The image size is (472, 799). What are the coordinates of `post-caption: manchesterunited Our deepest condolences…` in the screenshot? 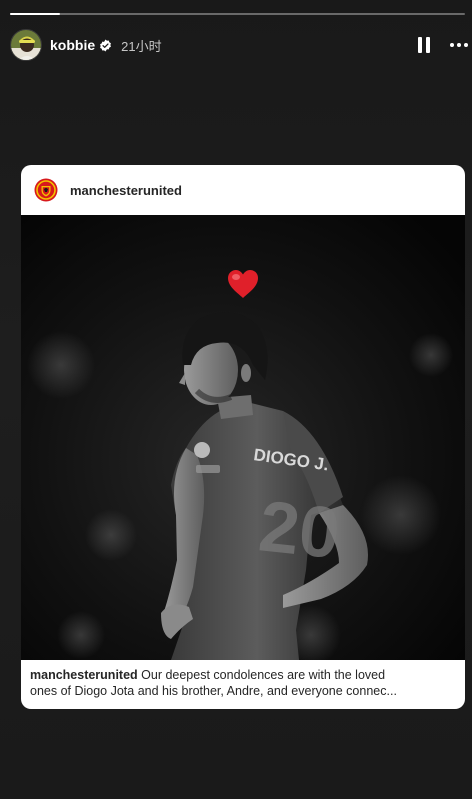 It's located at (243, 679).